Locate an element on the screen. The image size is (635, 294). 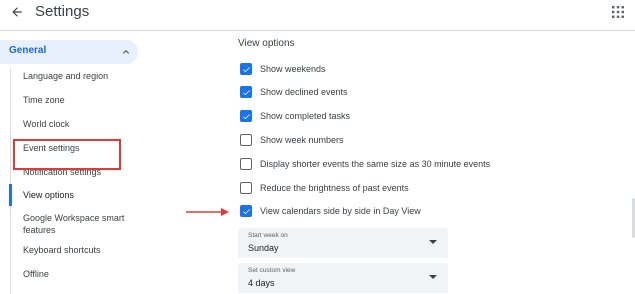
checkbox-row-show-completed-tasks: Show completed tasks is located at coordinates (295, 116).